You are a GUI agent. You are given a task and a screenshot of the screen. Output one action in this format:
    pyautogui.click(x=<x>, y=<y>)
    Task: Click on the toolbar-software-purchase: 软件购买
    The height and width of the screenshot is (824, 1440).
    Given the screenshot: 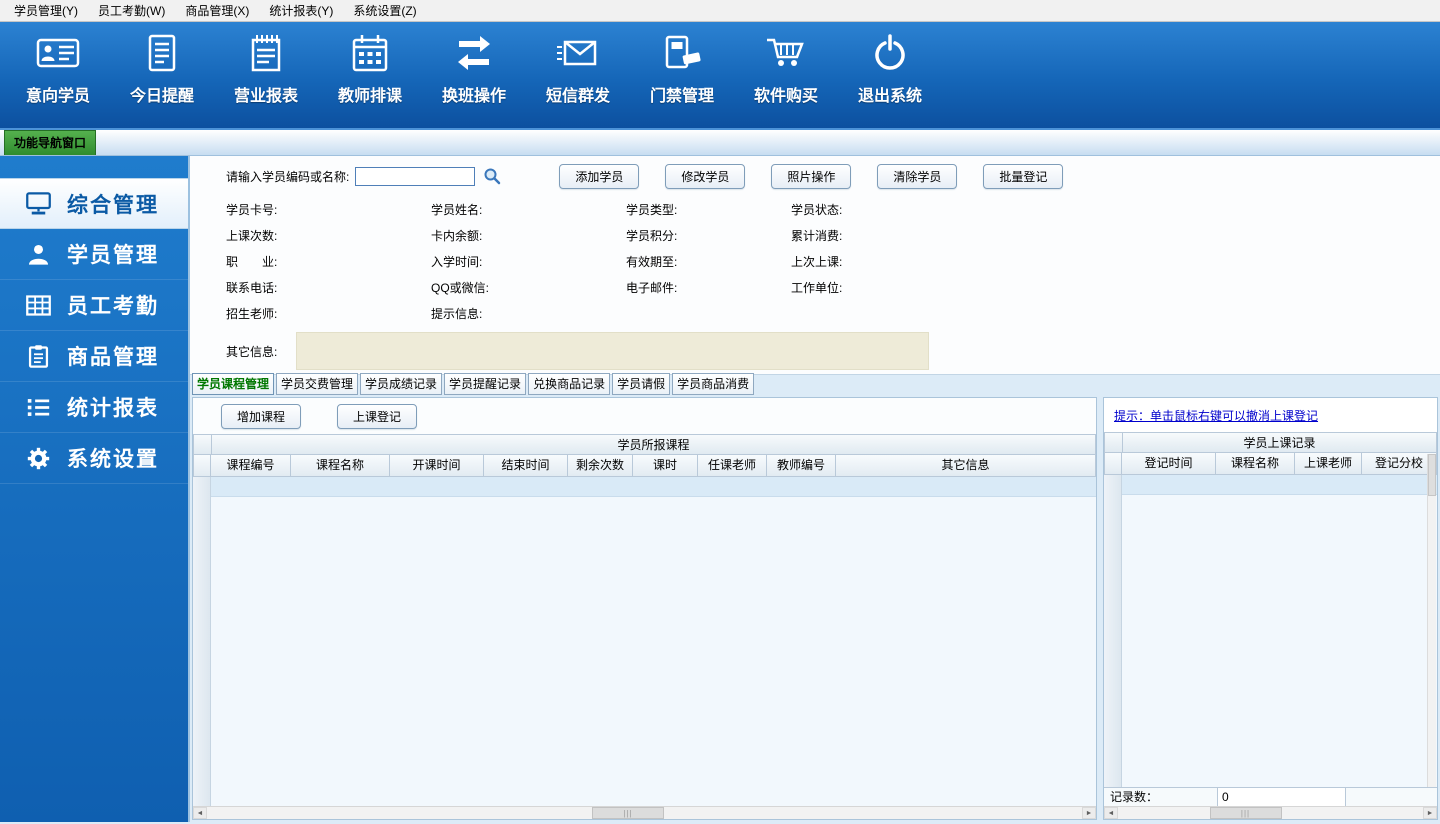 What is the action you would take?
    pyautogui.click(x=786, y=69)
    